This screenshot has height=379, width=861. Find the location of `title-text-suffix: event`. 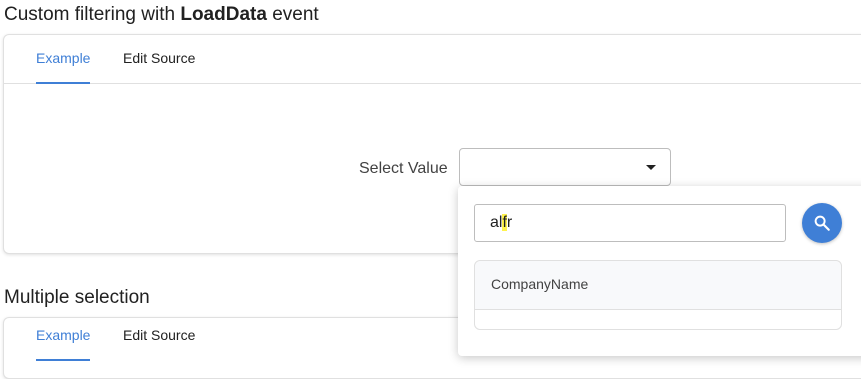

title-text-suffix: event is located at coordinates (292, 14).